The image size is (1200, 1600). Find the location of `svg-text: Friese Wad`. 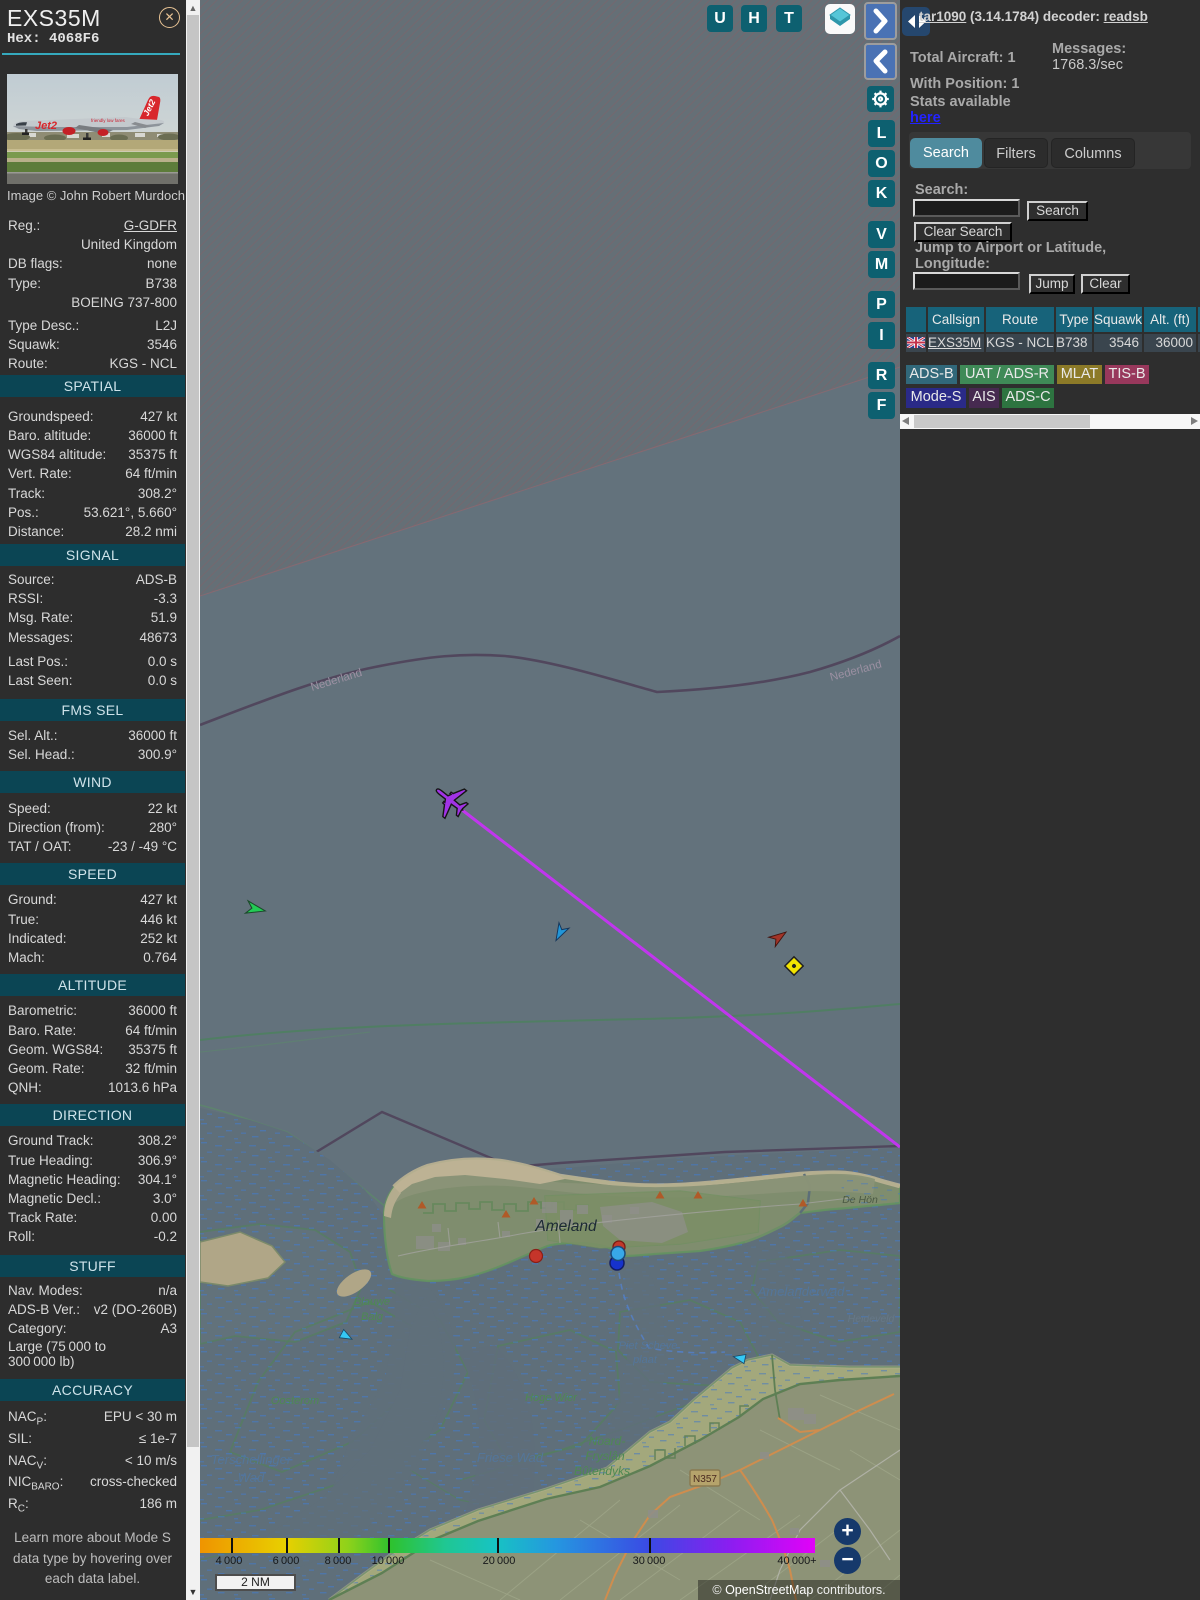

svg-text: Friese Wad is located at coordinates (510, 1457).